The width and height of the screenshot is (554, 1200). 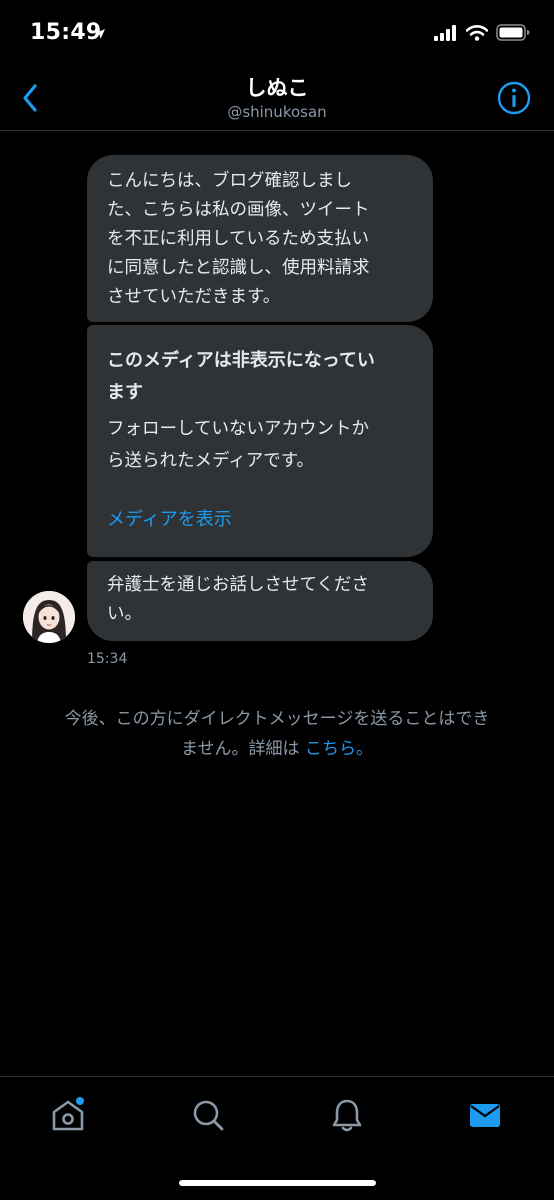 What do you see at coordinates (238, 585) in the screenshot?
I see `message-line: 弁護士を通じお話しさせてくださ` at bounding box center [238, 585].